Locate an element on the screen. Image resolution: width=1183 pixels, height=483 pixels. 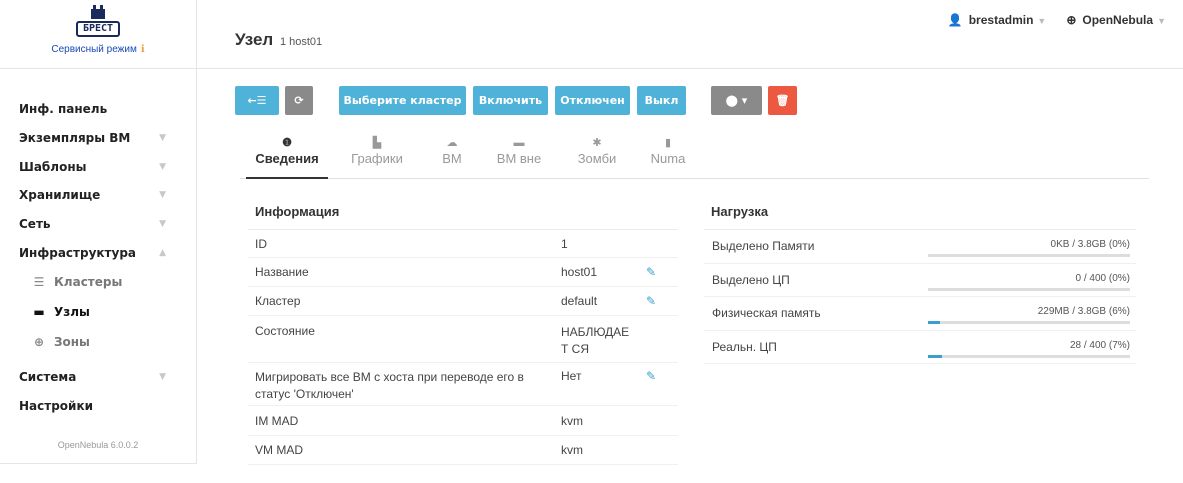
row-value: default is located at coordinates (579, 301).